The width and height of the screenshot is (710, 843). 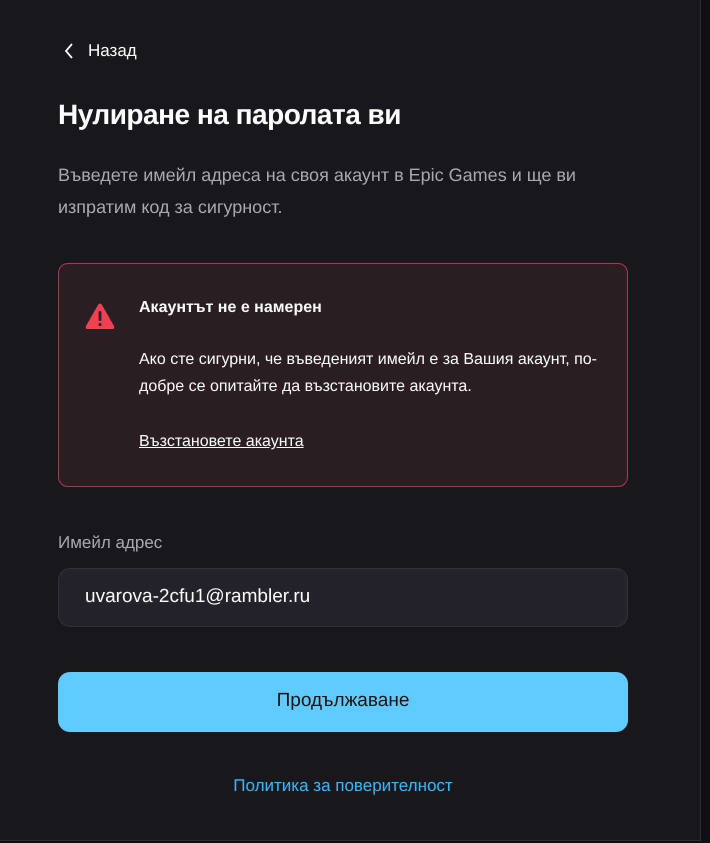 What do you see at coordinates (230, 115) in the screenshot?
I see `page-title: Нулиране на паролата ви` at bounding box center [230, 115].